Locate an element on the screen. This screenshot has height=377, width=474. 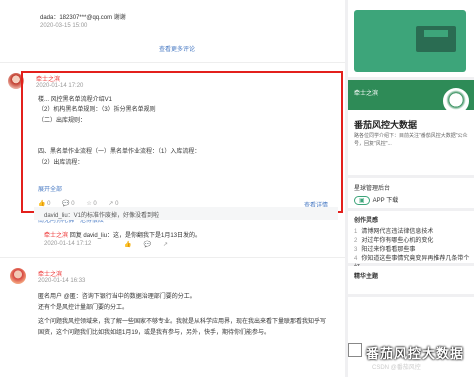
wechat-logo-icon is located at coordinates (355, 350).